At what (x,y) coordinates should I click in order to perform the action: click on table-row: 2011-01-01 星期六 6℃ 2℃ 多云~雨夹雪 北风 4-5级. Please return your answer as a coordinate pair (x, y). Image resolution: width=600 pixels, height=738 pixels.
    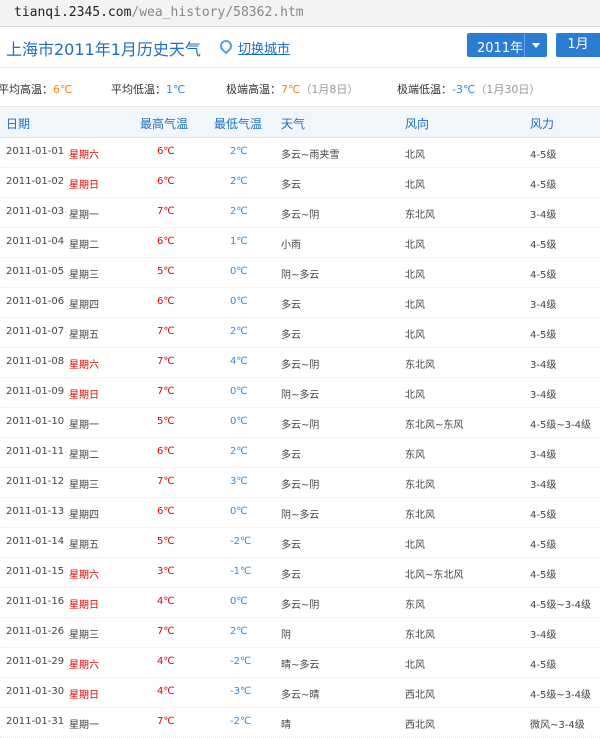
    Looking at the image, I should click on (300, 153).